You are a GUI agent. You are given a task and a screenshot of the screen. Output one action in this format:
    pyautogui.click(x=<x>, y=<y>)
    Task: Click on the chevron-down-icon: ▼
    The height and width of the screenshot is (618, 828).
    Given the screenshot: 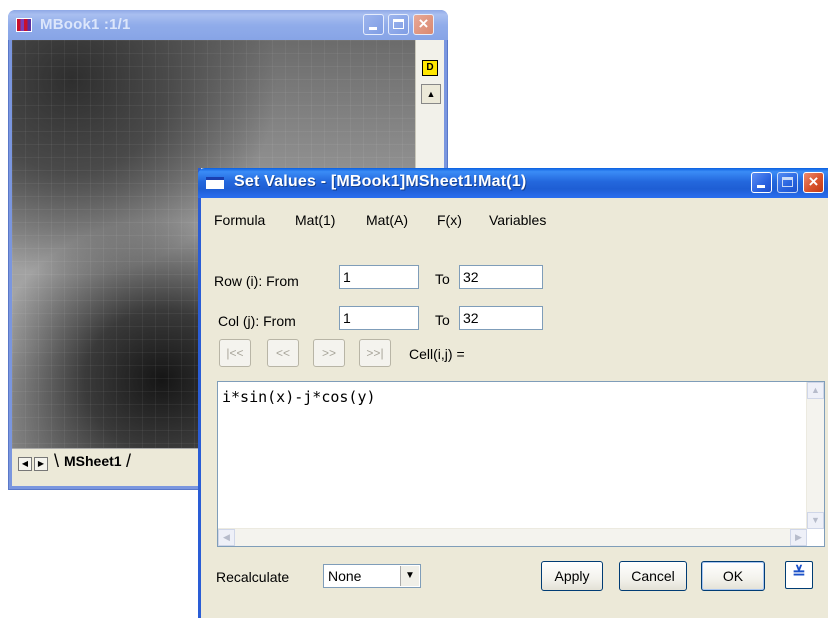 What is the action you would take?
    pyautogui.click(x=409, y=576)
    